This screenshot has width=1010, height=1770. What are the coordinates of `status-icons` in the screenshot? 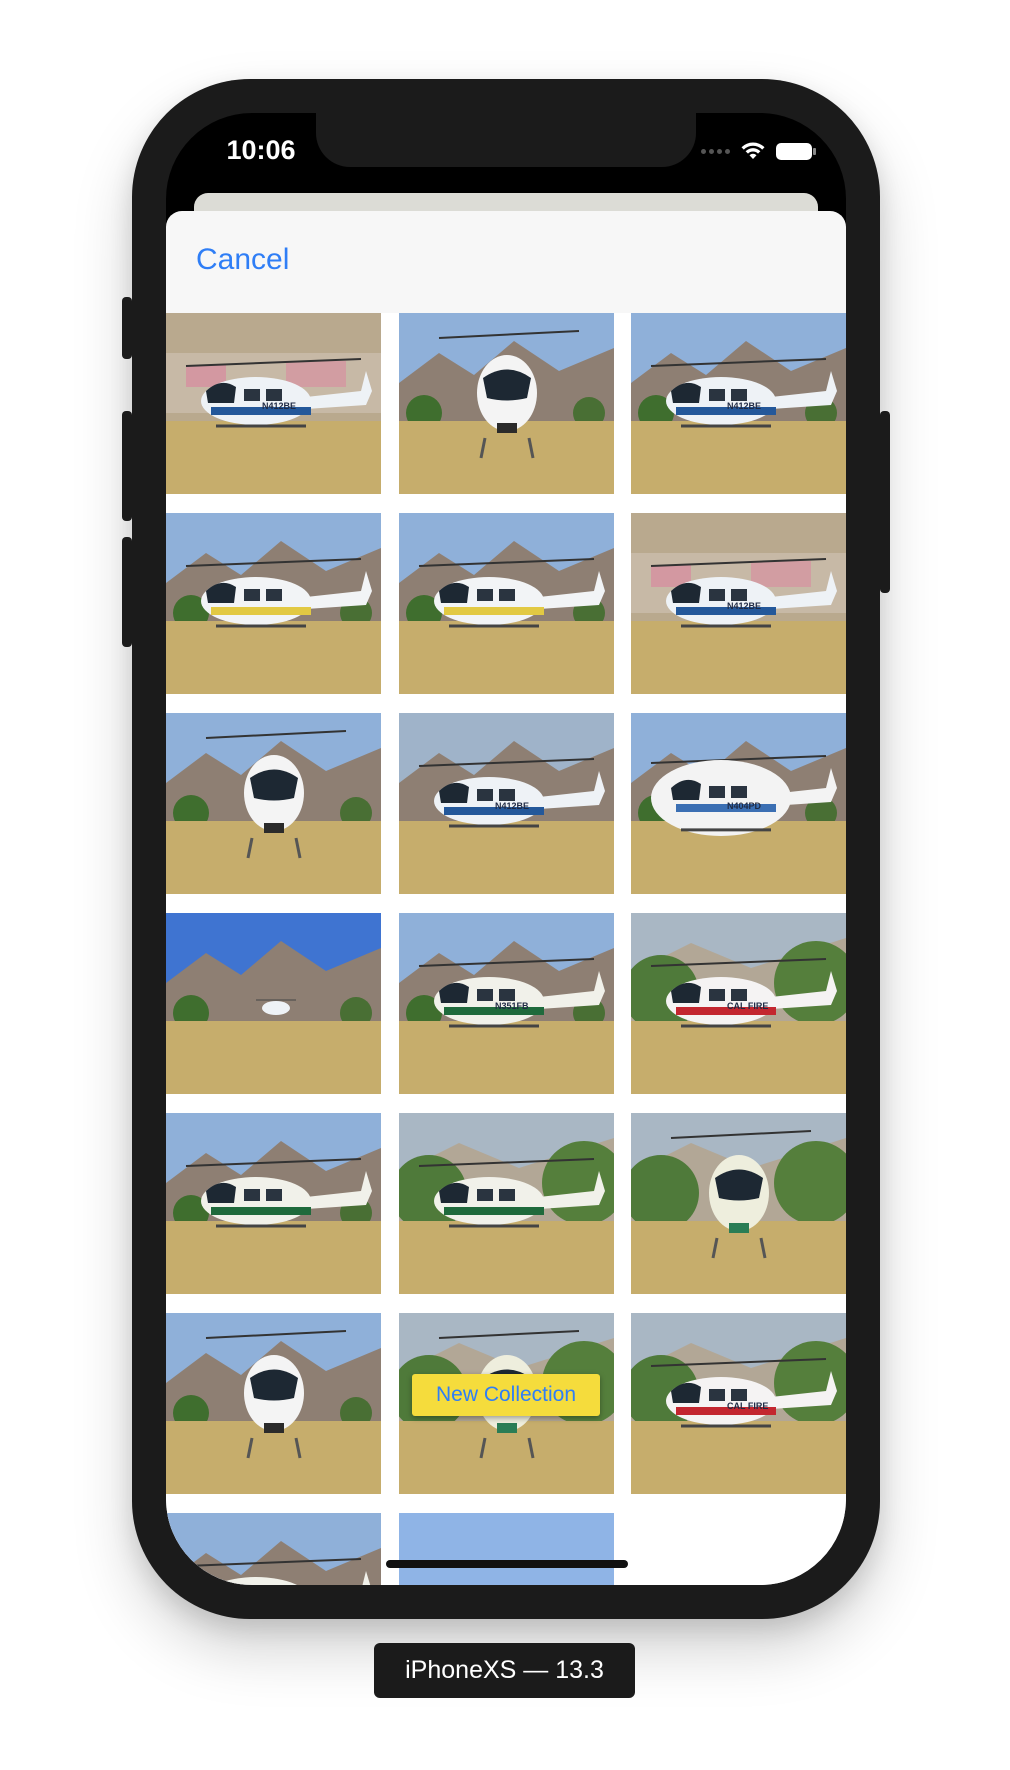 It's located at (758, 151).